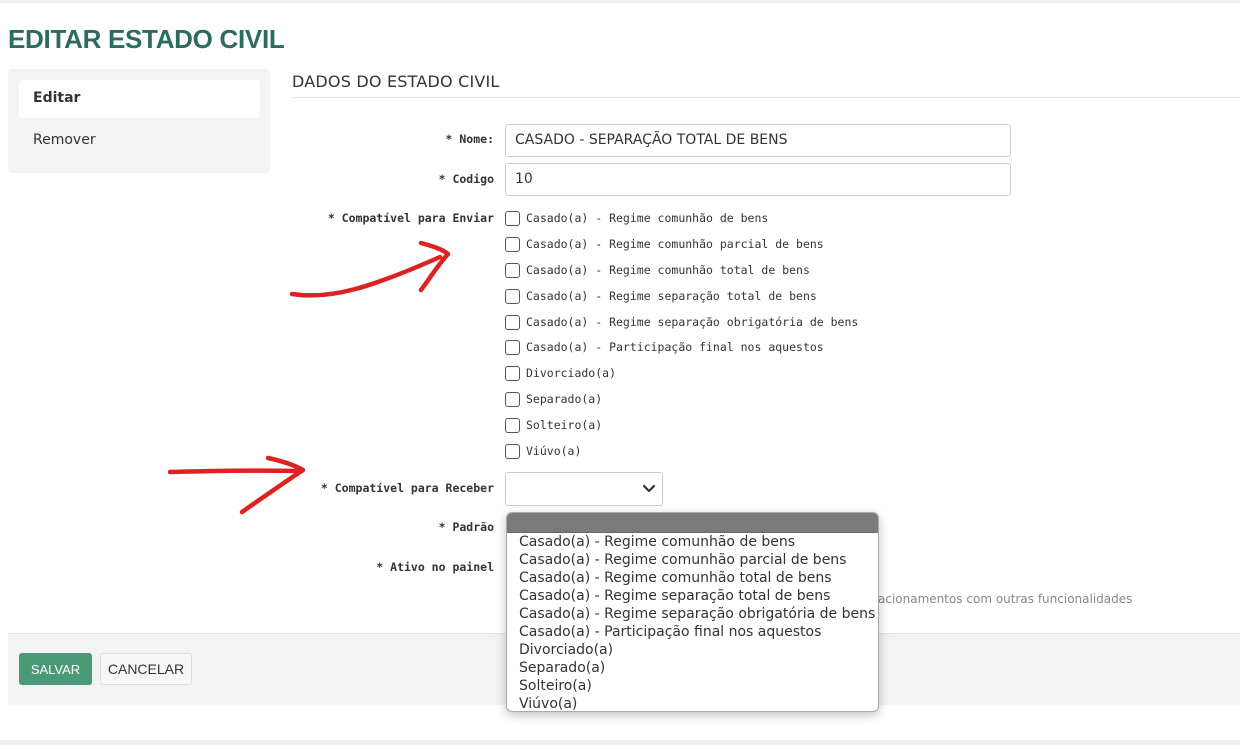 Image resolution: width=1240 pixels, height=745 pixels. Describe the element at coordinates (766, 85) in the screenshot. I see `section-title: DADOS DO ESTADO CIVIL` at that location.